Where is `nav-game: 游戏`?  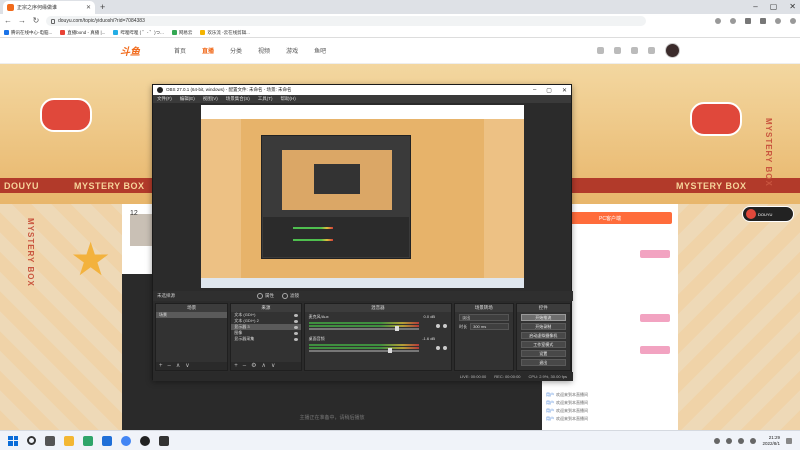 nav-game: 游戏 is located at coordinates (292, 50).